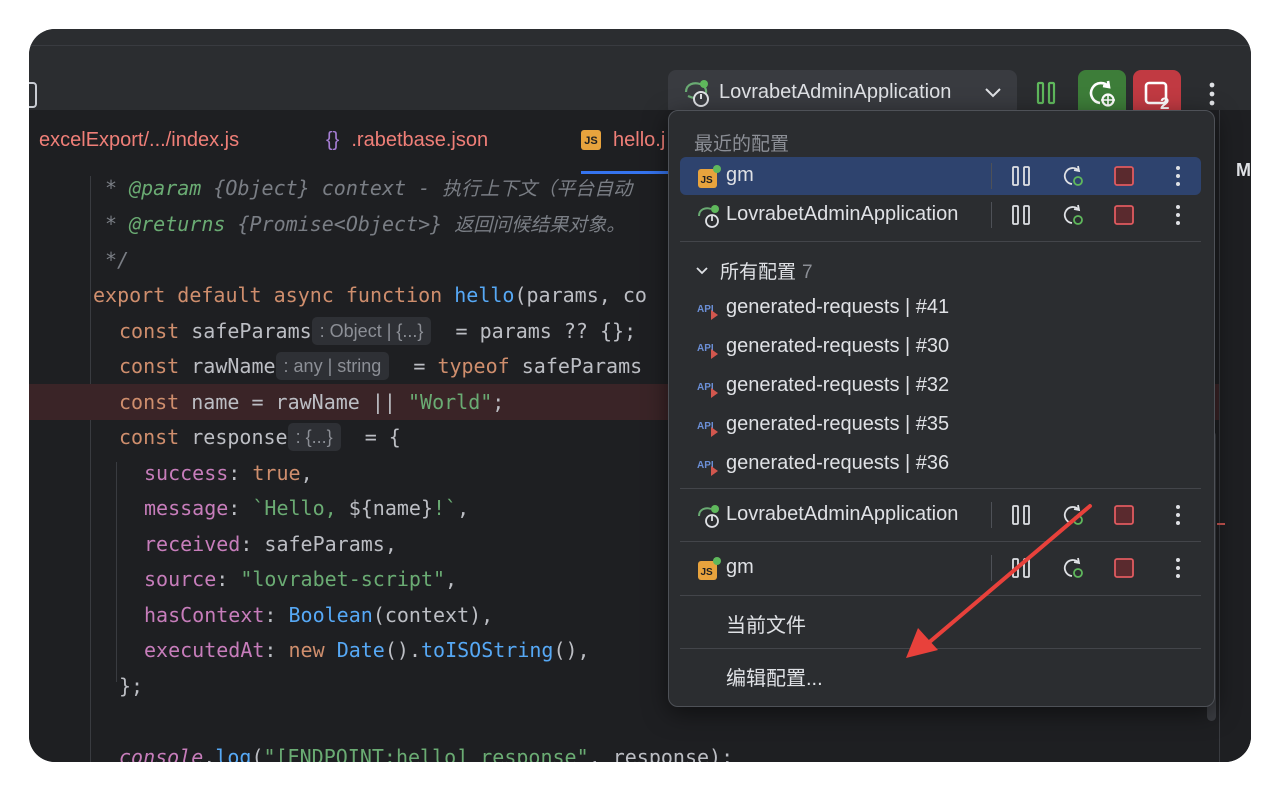  Describe the element at coordinates (838, 385) in the screenshot. I see `config-label: generated-requests | #32` at that location.